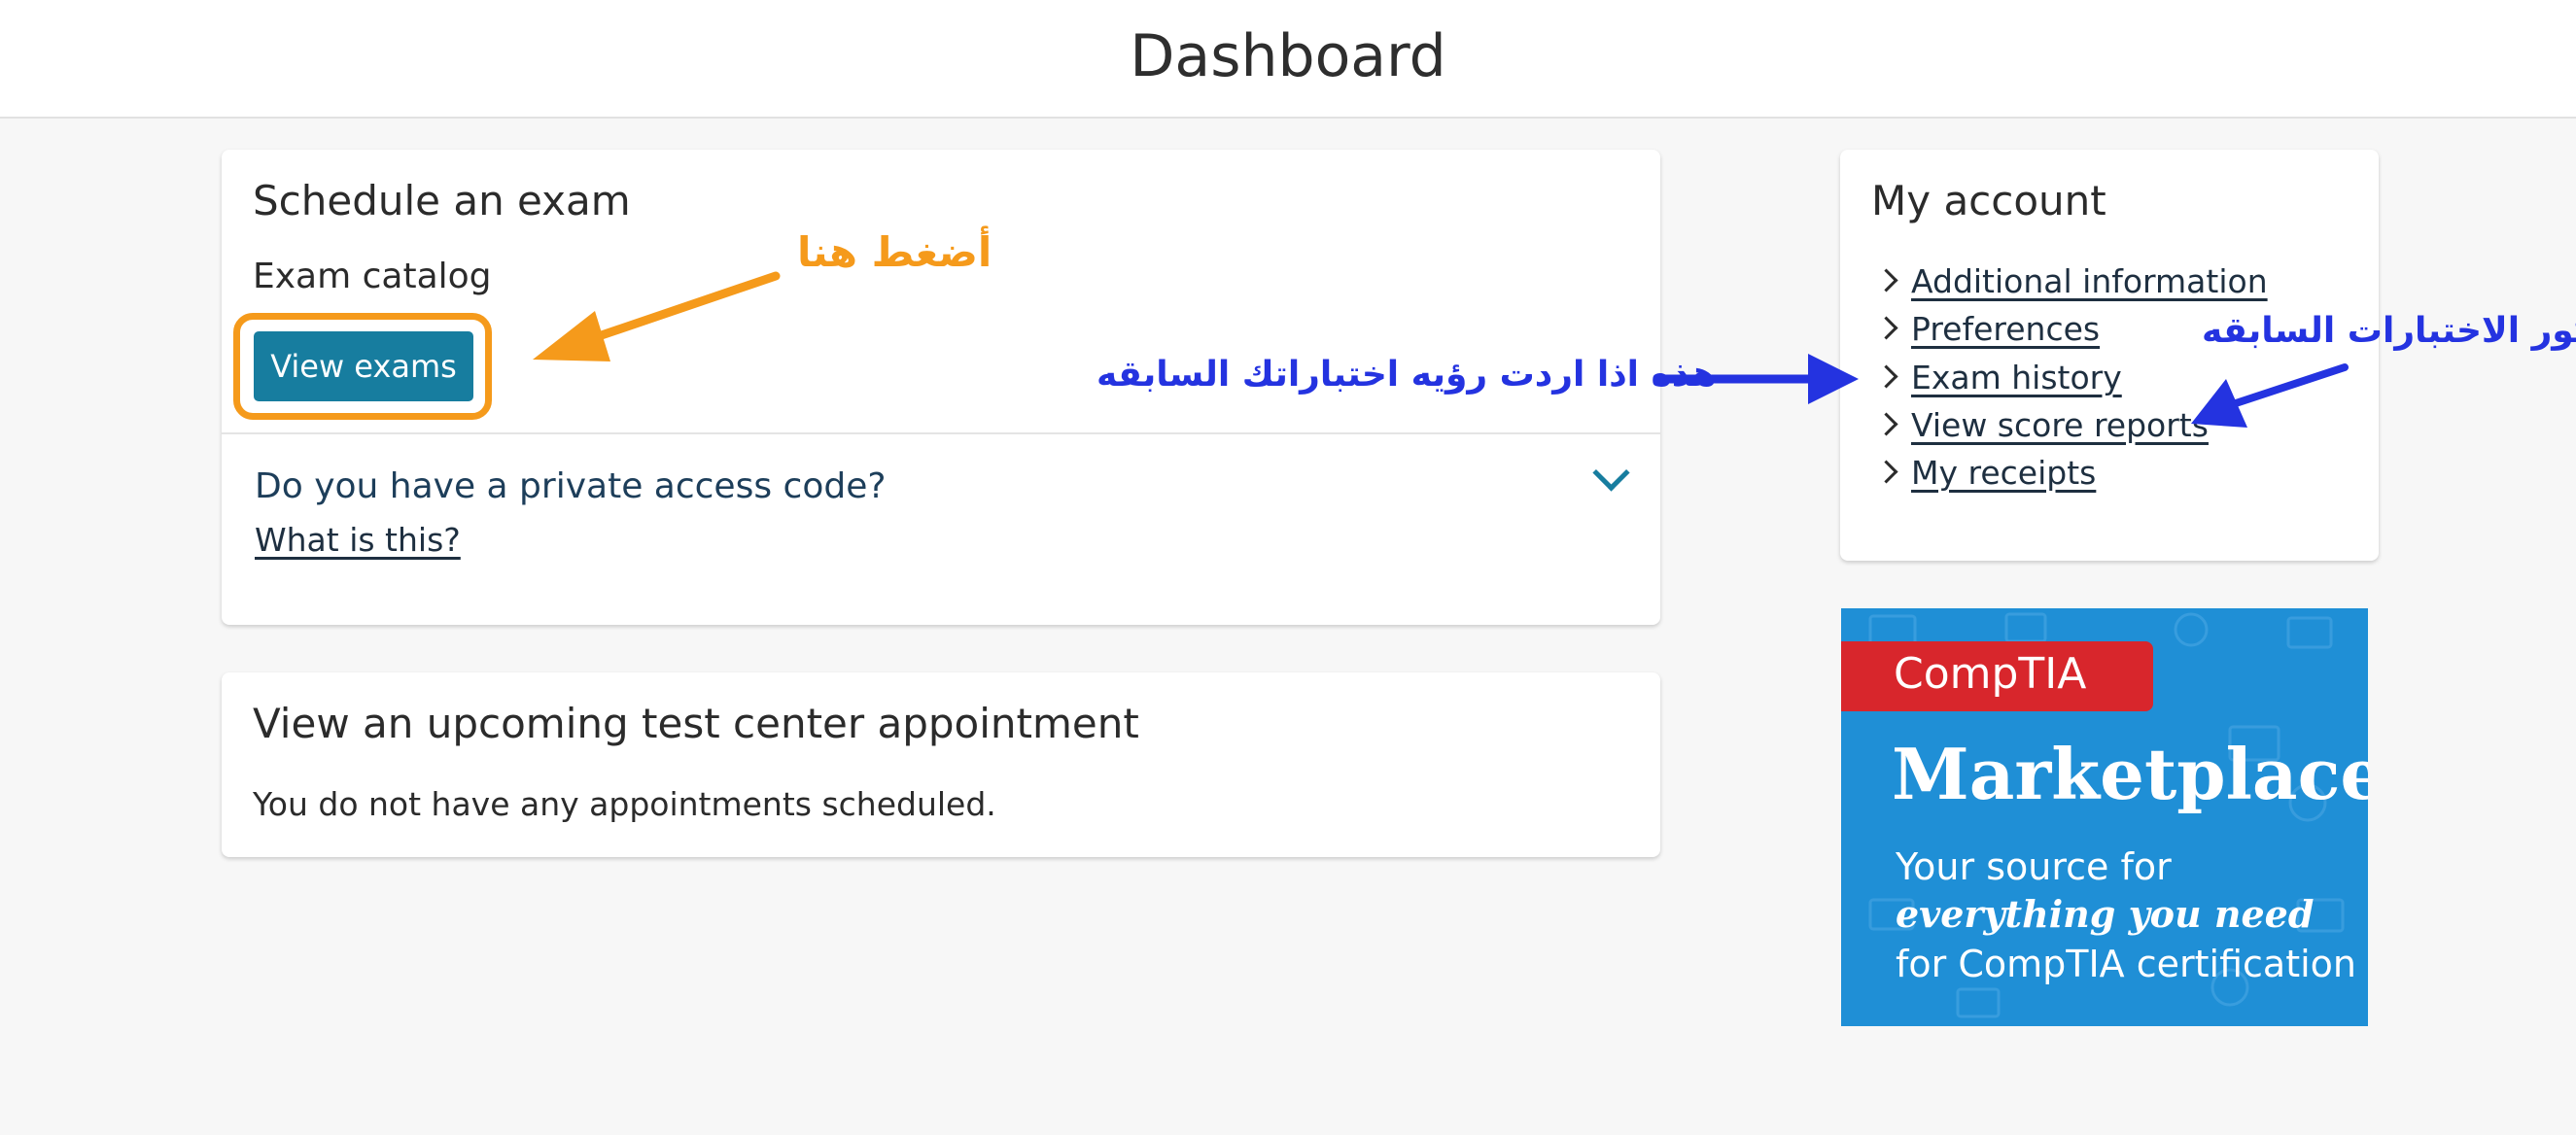 This screenshot has height=1135, width=2576. I want to click on ad-line-3: for CompTIA certification, so click(2126, 964).